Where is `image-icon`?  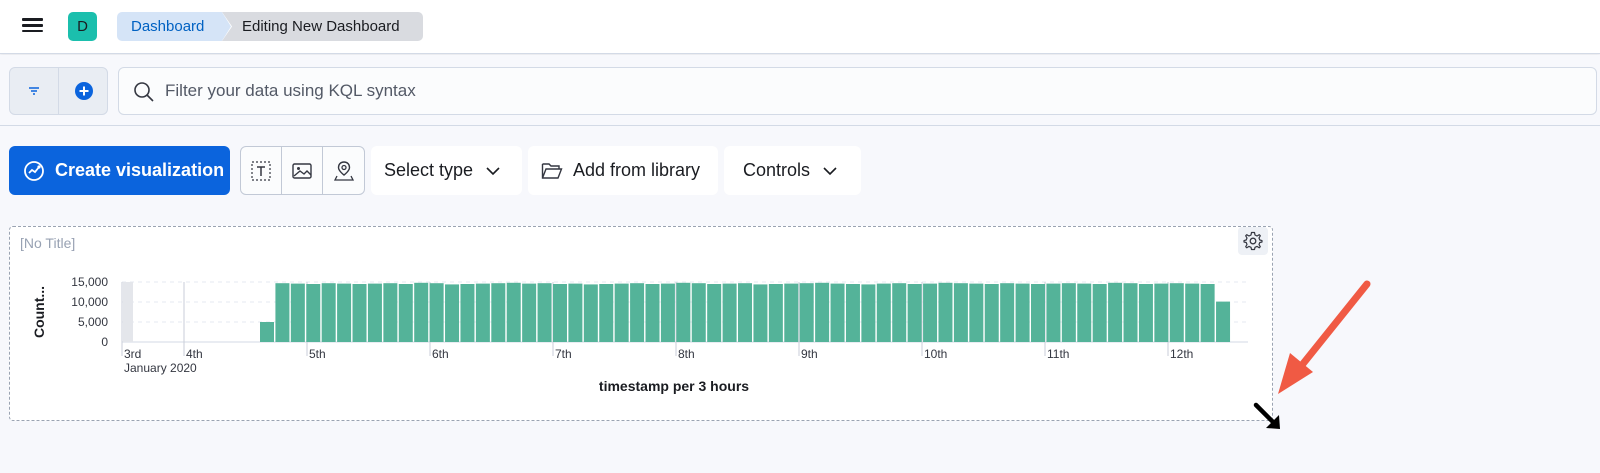
image-icon is located at coordinates (302, 170).